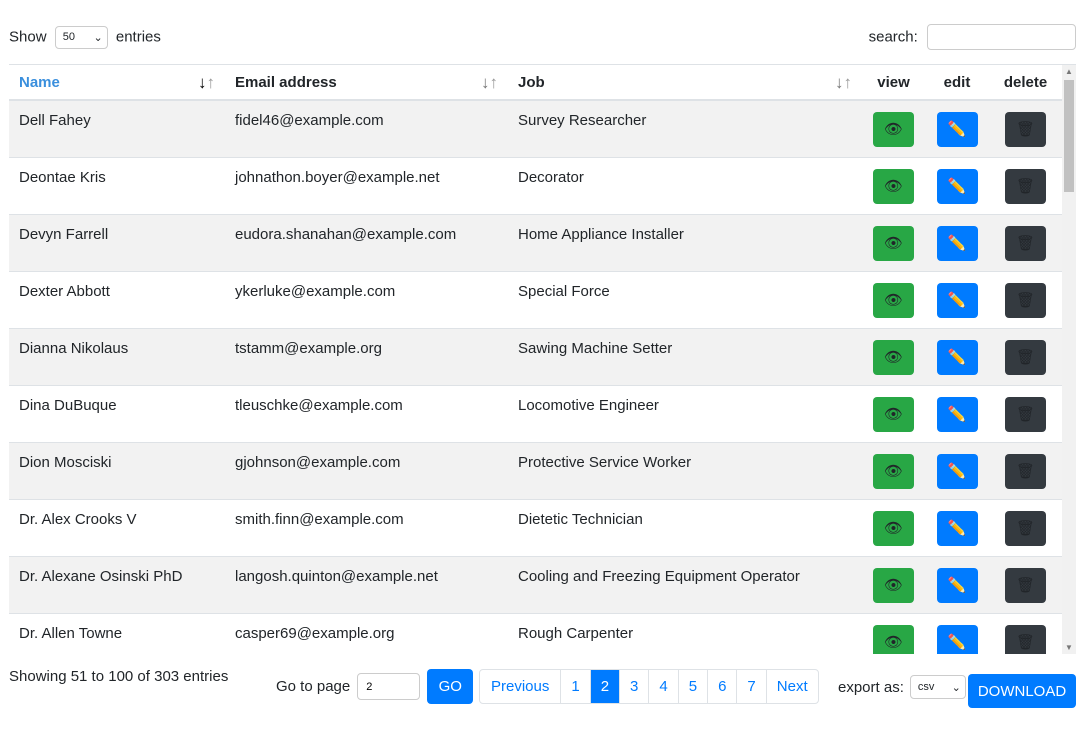 Image resolution: width=1087 pixels, height=734 pixels. Describe the element at coordinates (1001, 37) in the screenshot. I see `search-input` at that location.